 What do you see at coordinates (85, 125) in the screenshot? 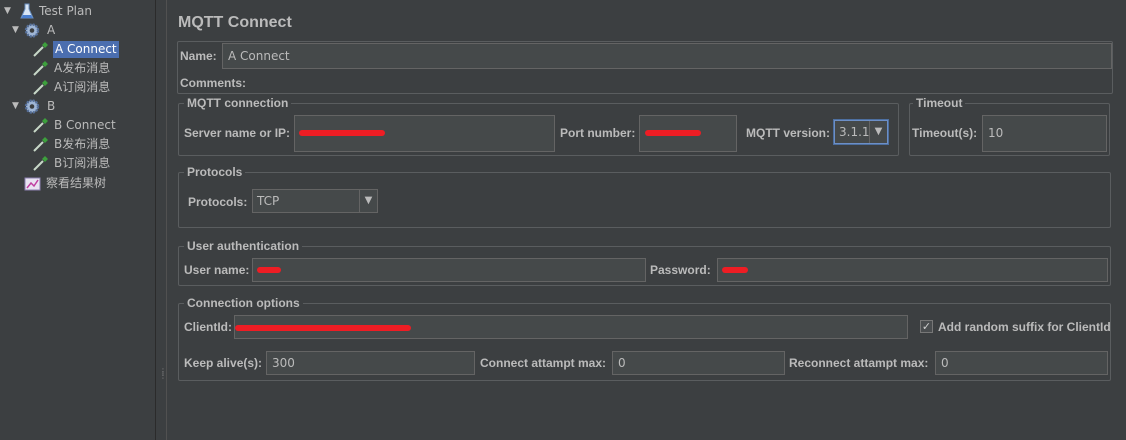
I see `tree-item-label: B Connect` at bounding box center [85, 125].